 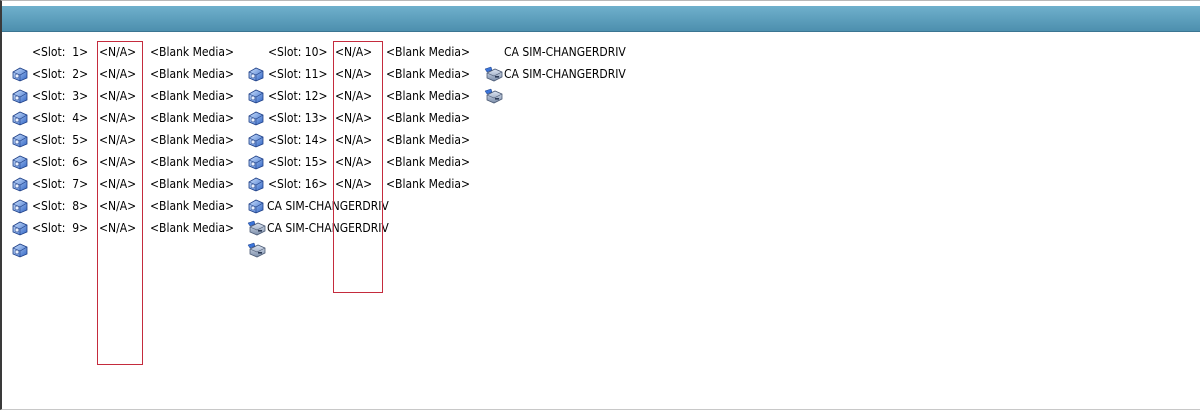 What do you see at coordinates (298, 118) in the screenshot?
I see `slot-number: <Slot: 13>` at bounding box center [298, 118].